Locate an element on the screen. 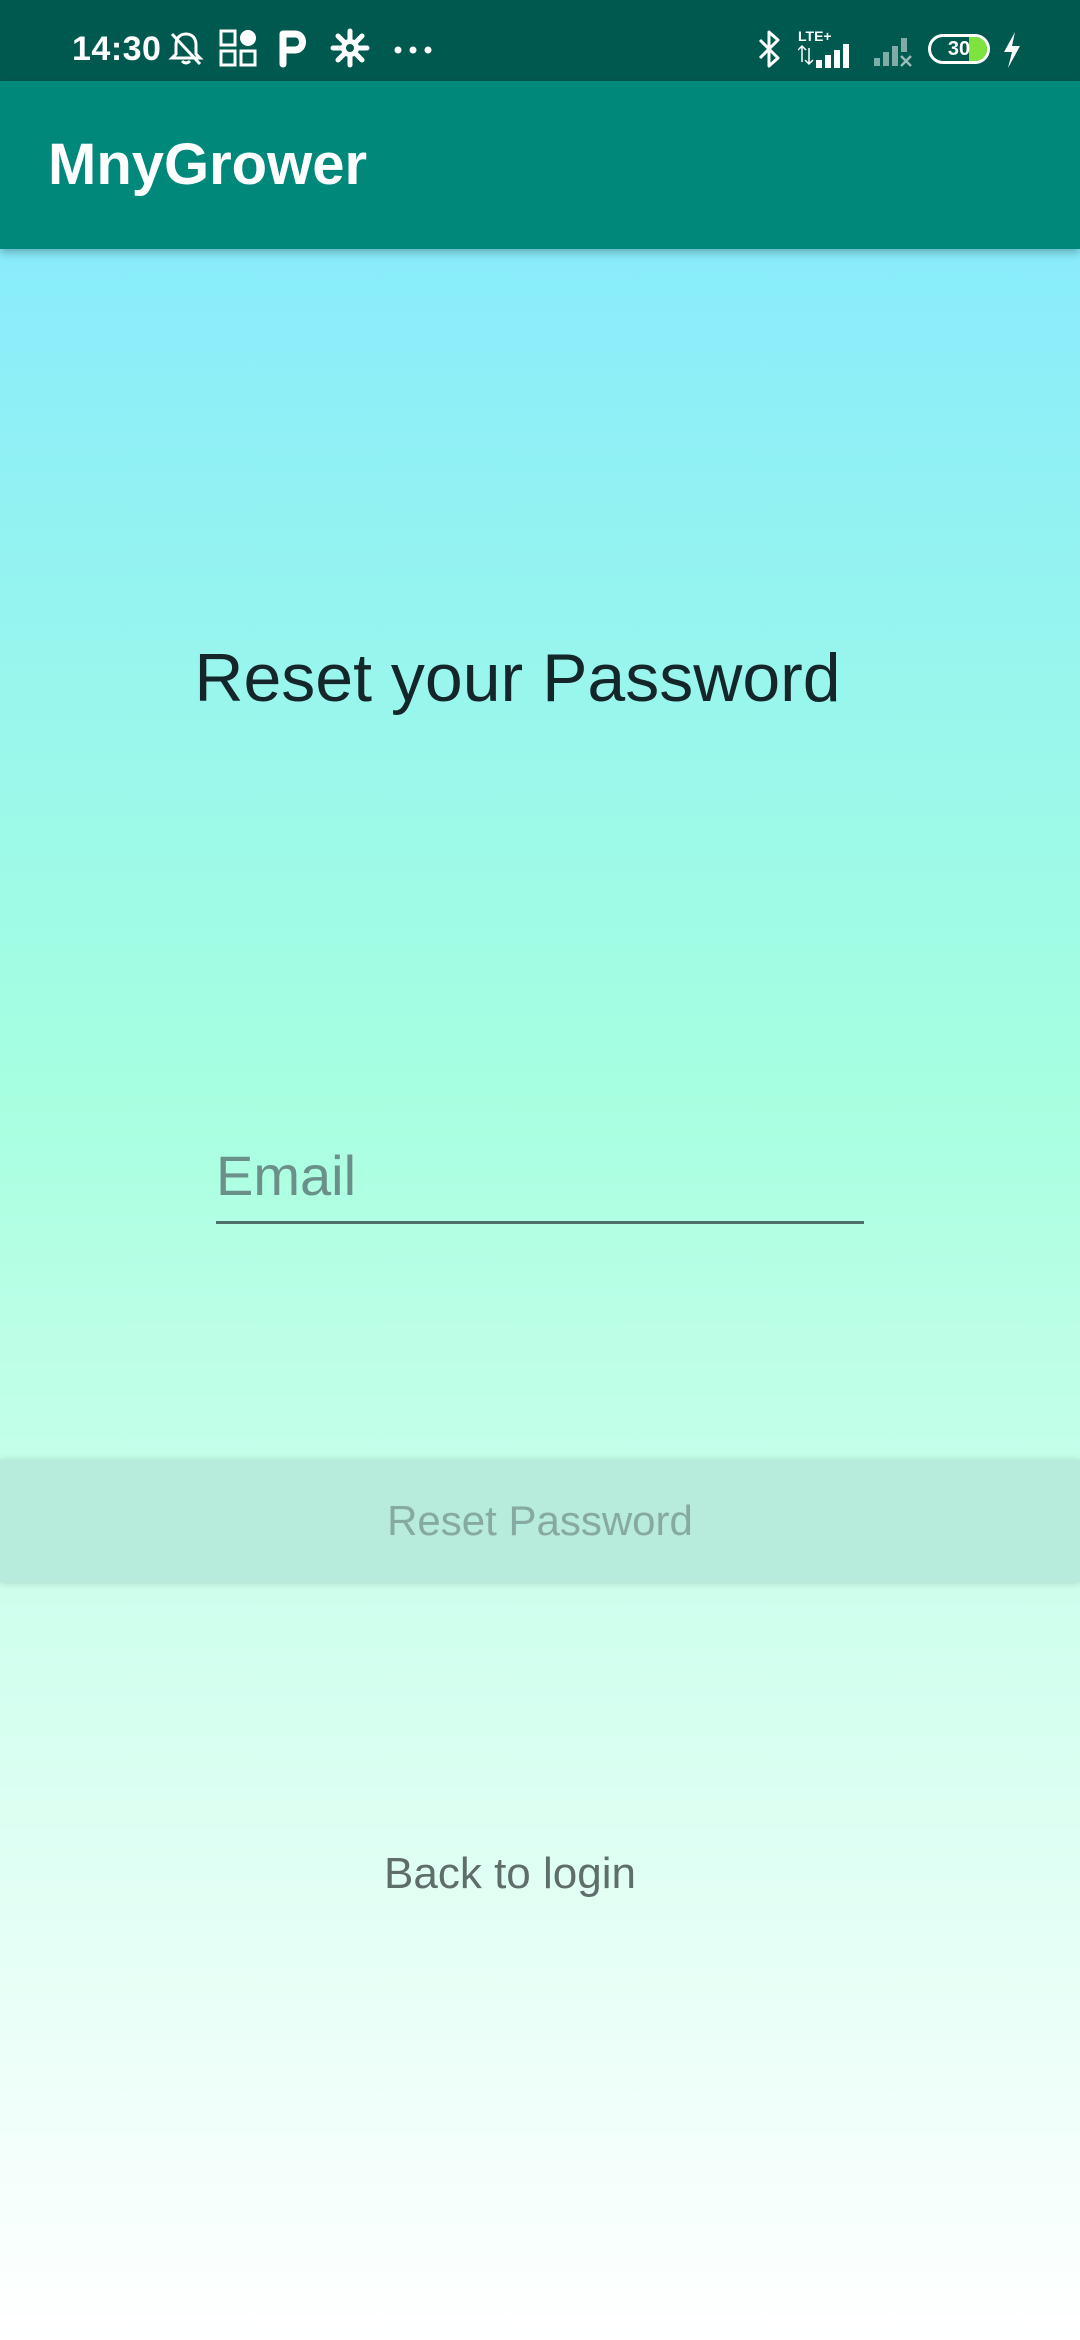  battery-level: 30 is located at coordinates (959, 49).